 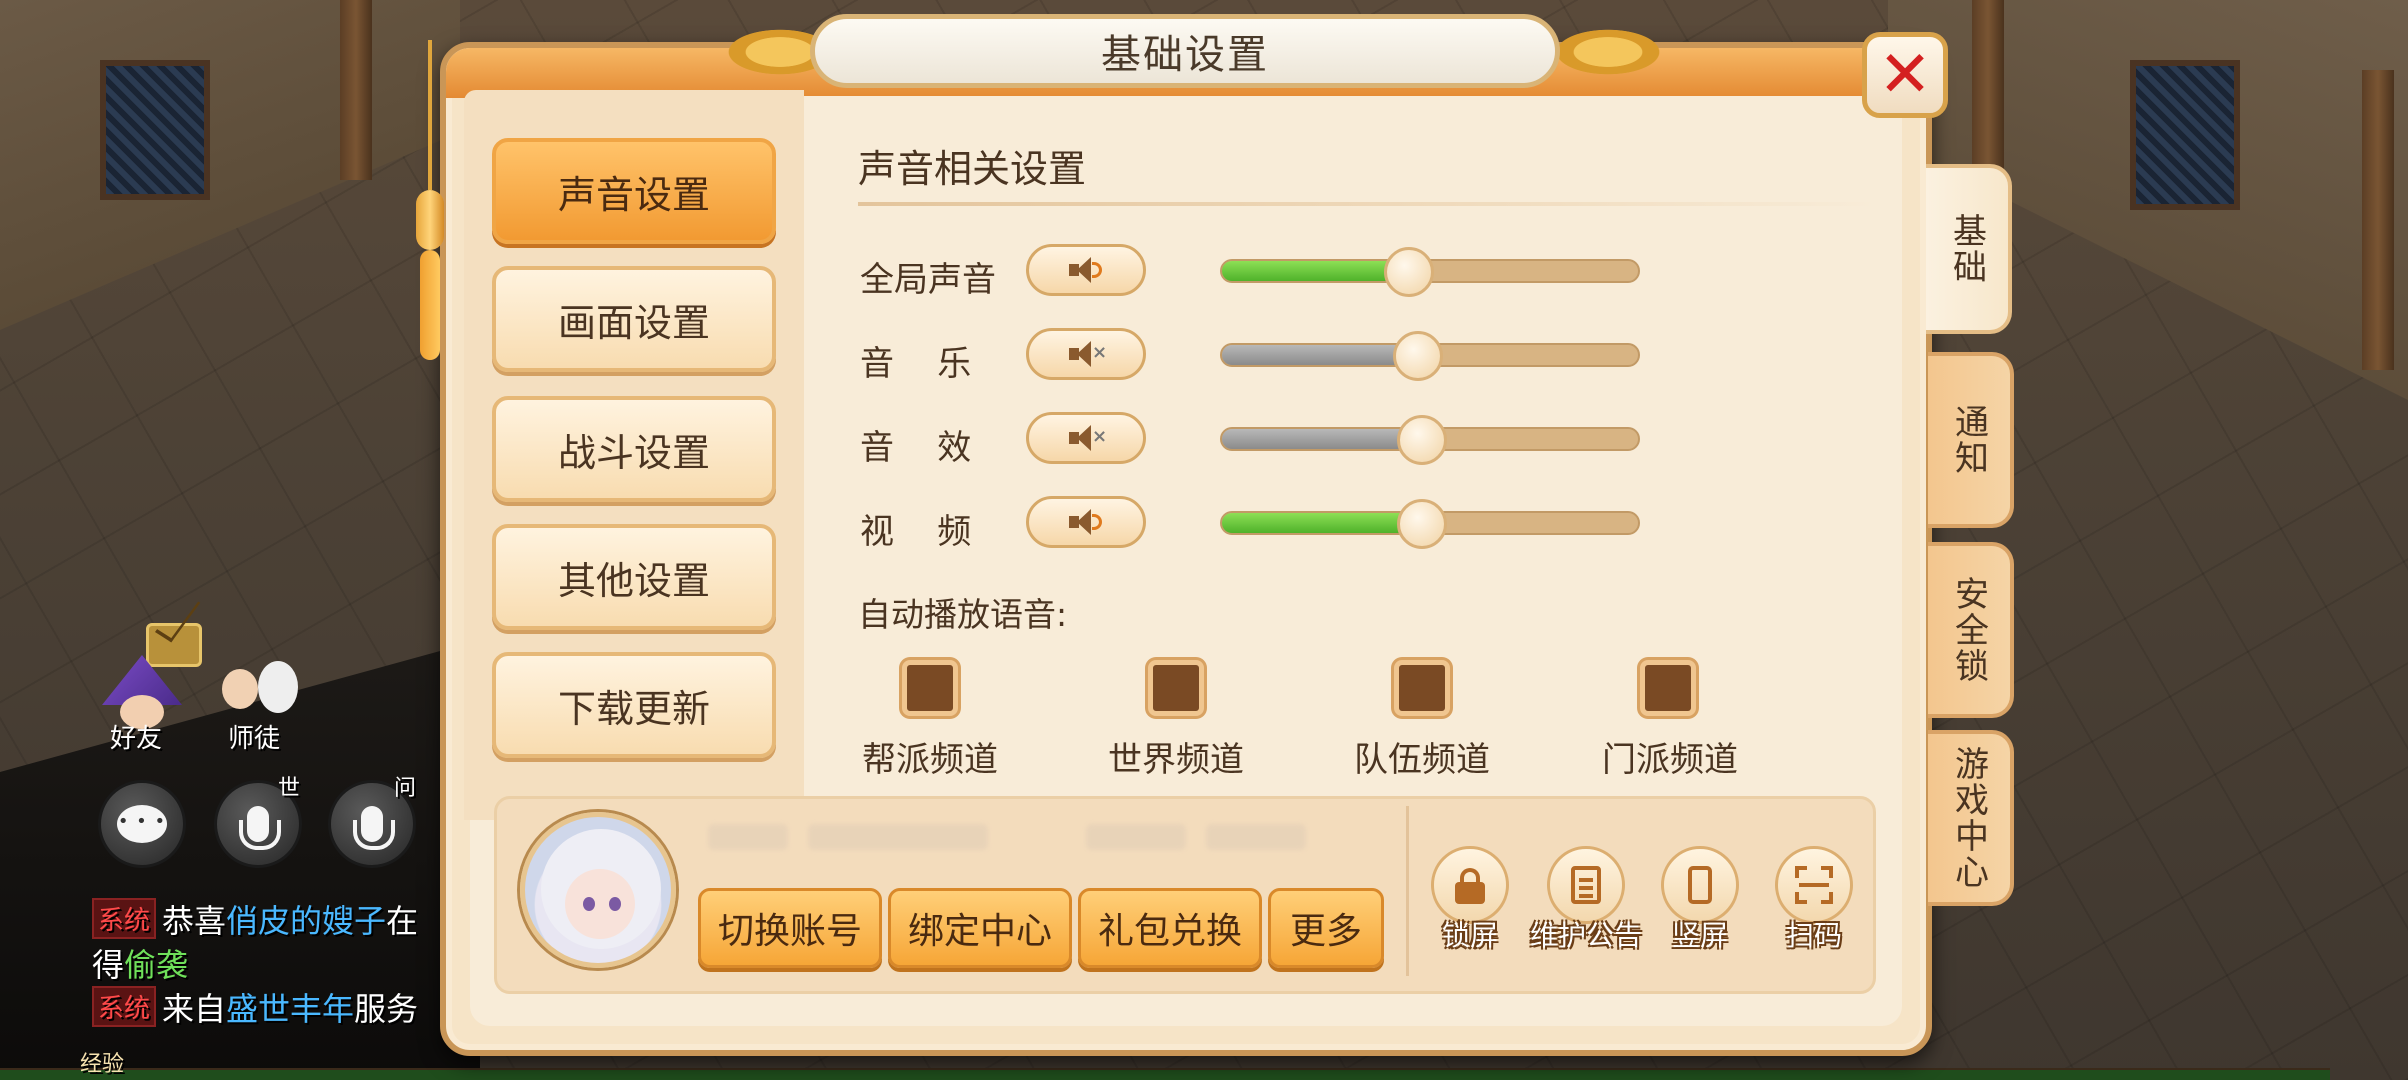 I want to click on maintenance-notice-button: 维护公告, so click(x=1586, y=900).